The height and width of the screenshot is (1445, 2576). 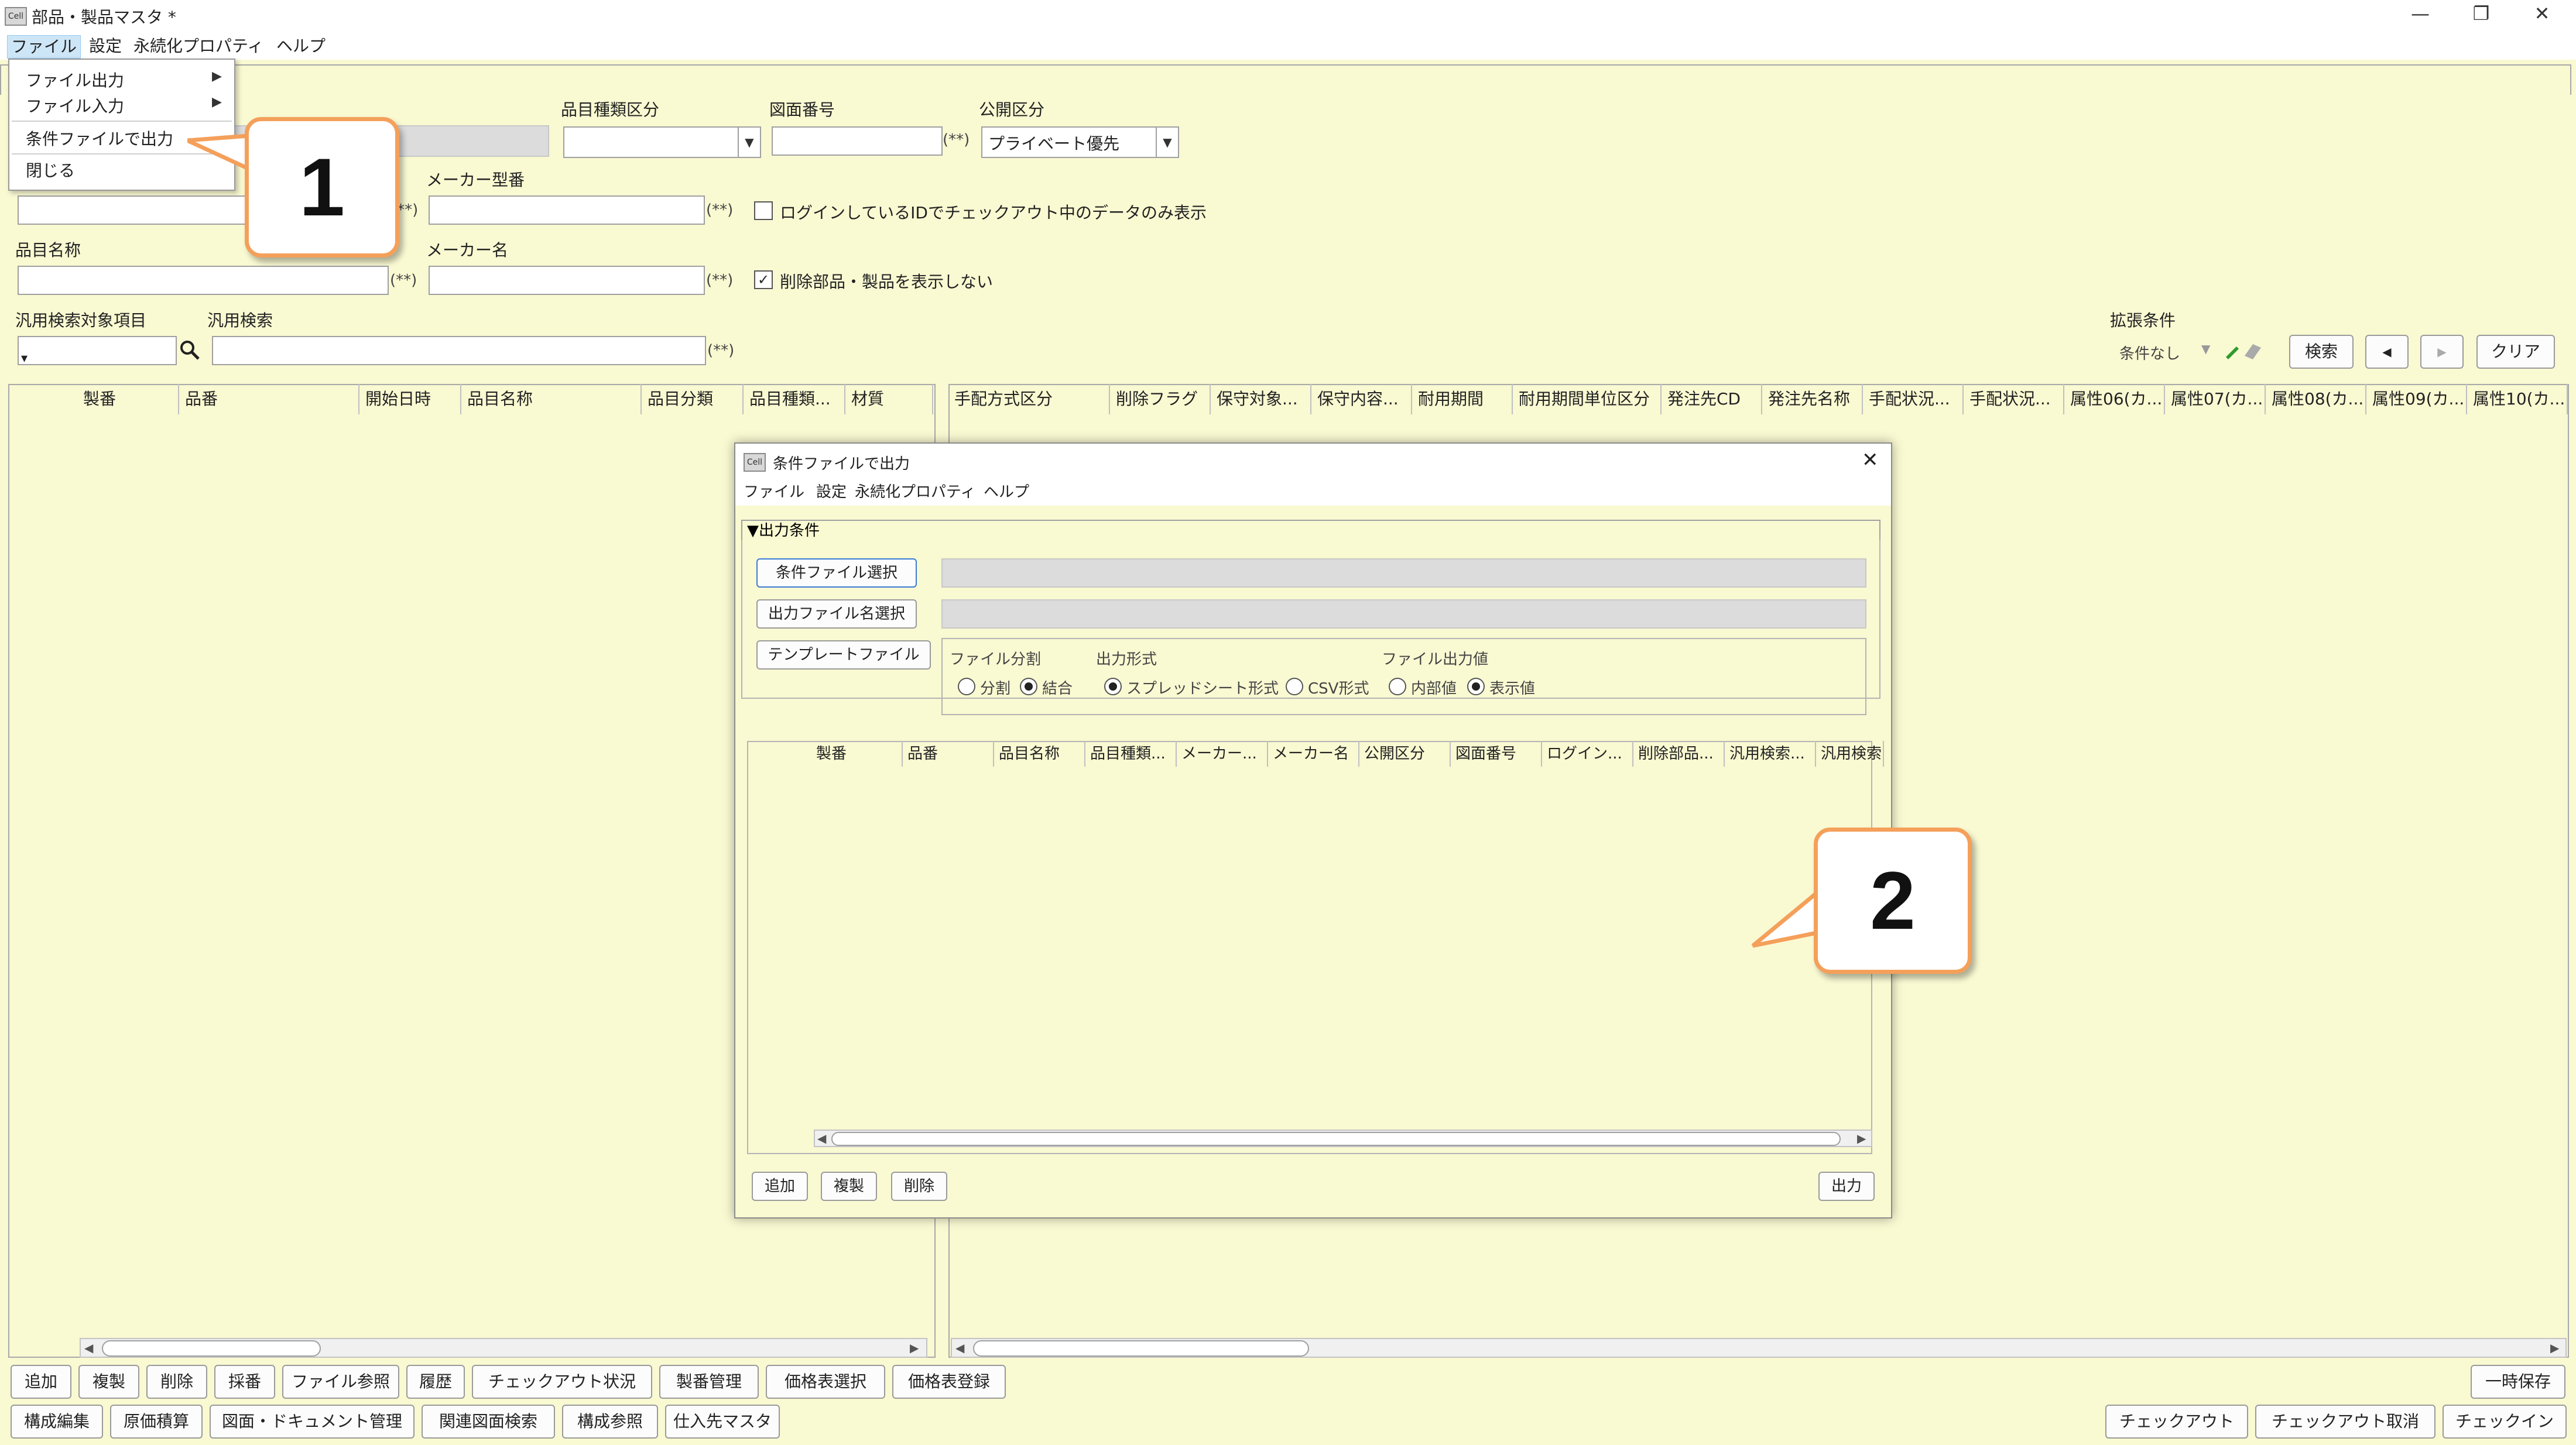 What do you see at coordinates (1080, 142) in the screenshot?
I see `public-combo: プライベート優先 ▼` at bounding box center [1080, 142].